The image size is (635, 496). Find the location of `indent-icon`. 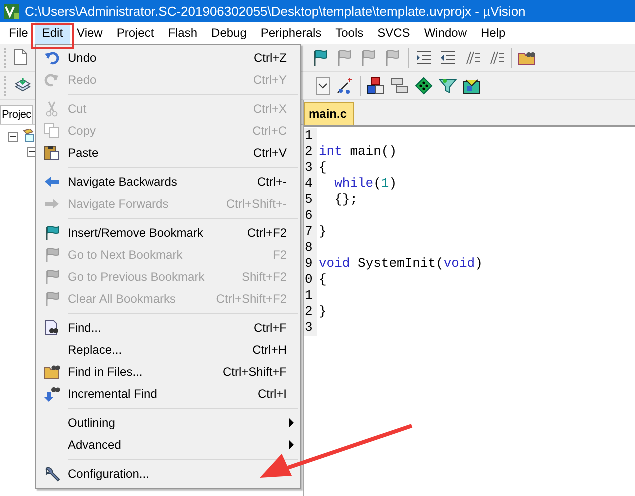

indent-icon is located at coordinates (424, 58).